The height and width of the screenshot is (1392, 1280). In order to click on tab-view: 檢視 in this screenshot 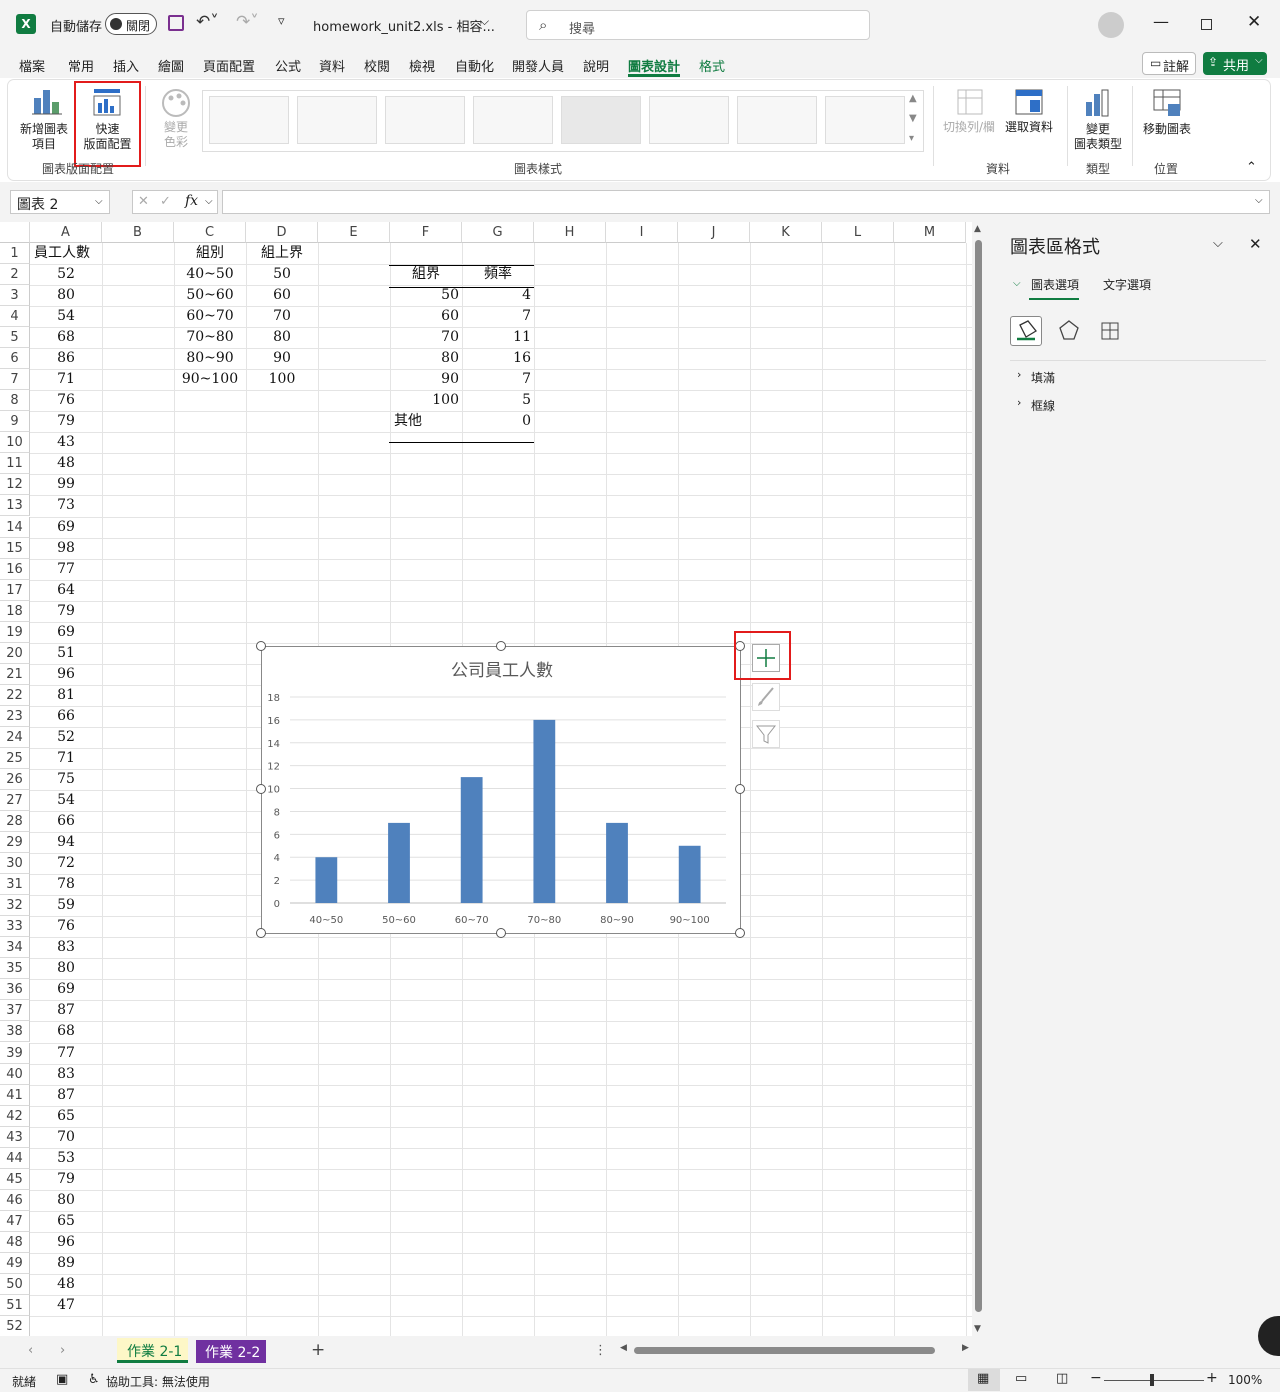, I will do `click(422, 65)`.